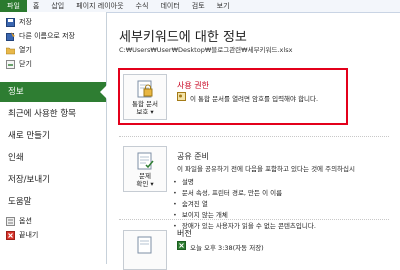  I want to click on tab-review: 검토, so click(198, 6).